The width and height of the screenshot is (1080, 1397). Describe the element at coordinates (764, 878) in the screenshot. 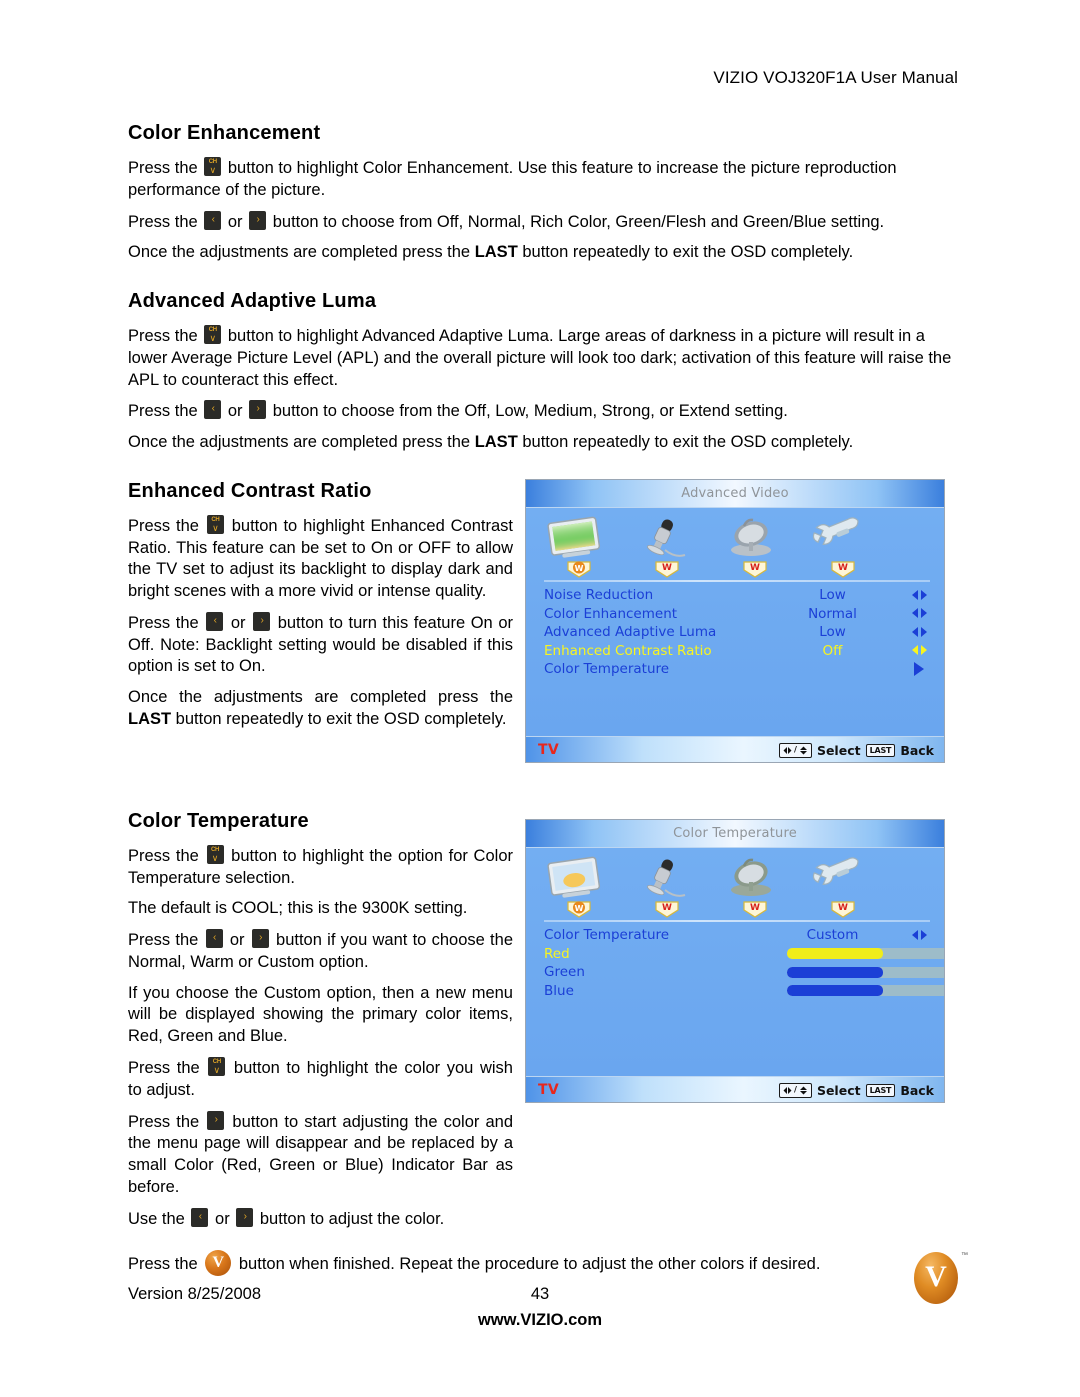

I see `satellite-dish-icon` at that location.